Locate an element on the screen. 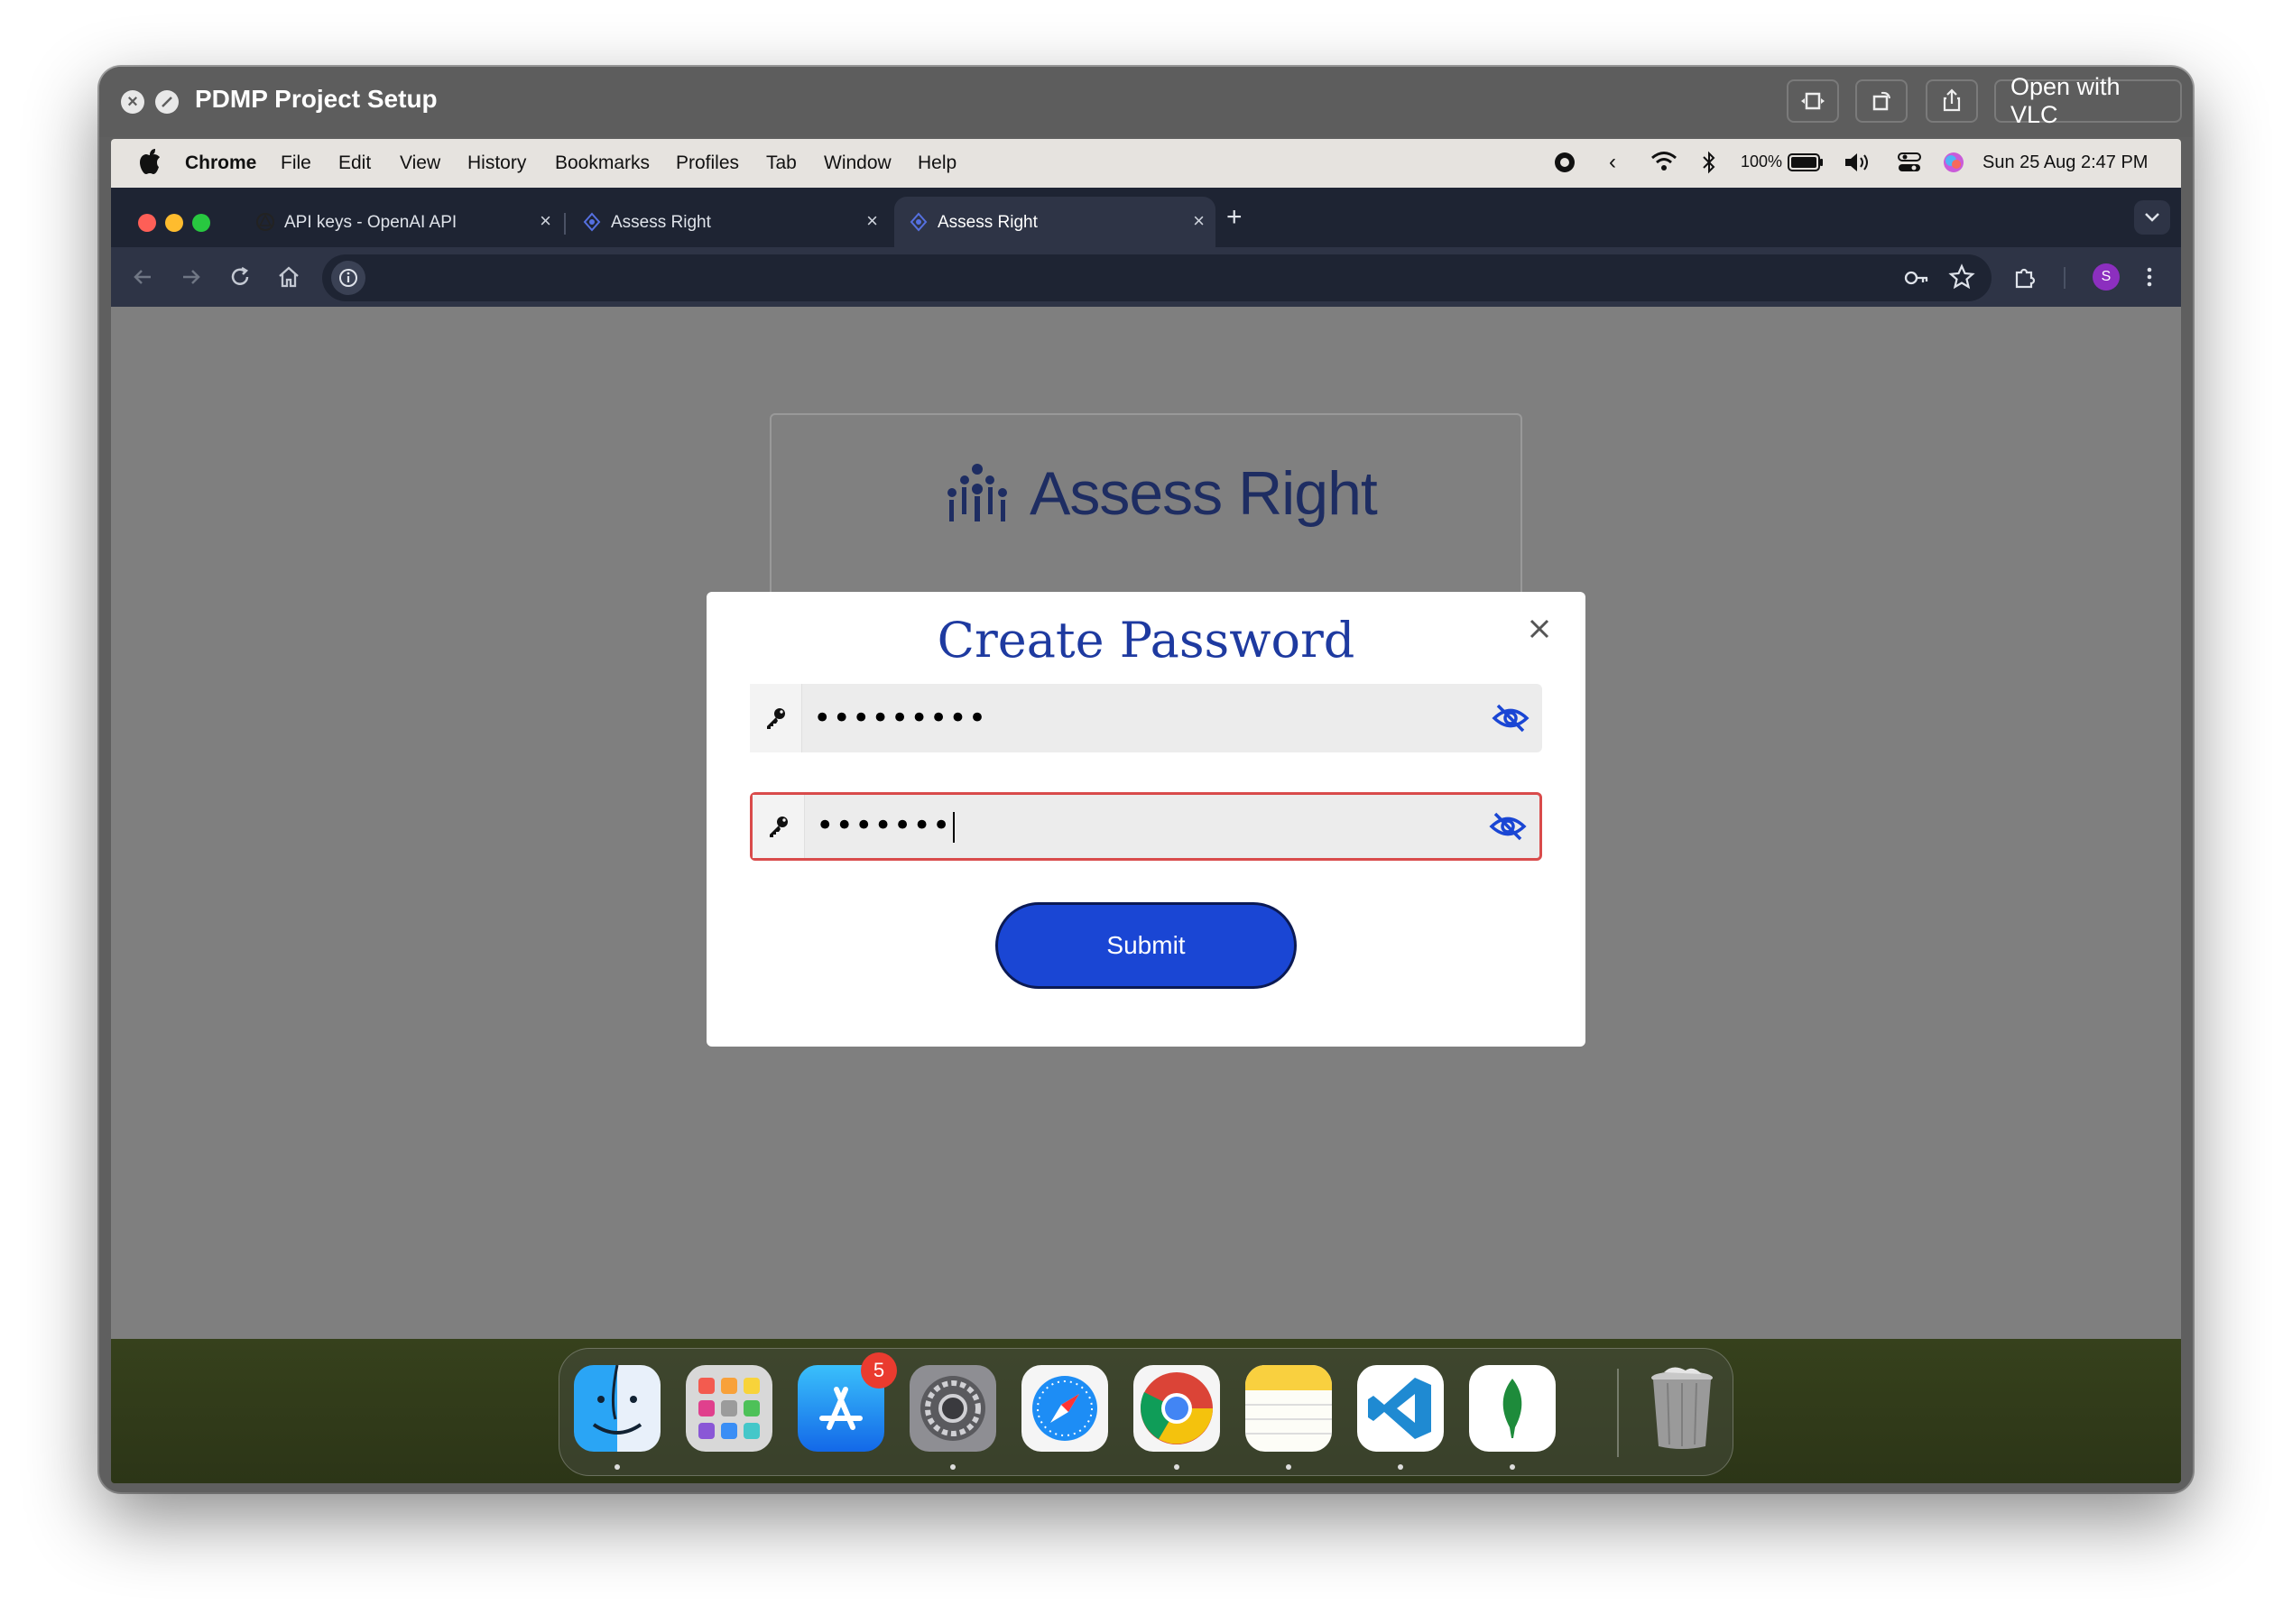  safari-icon is located at coordinates (1064, 1408).